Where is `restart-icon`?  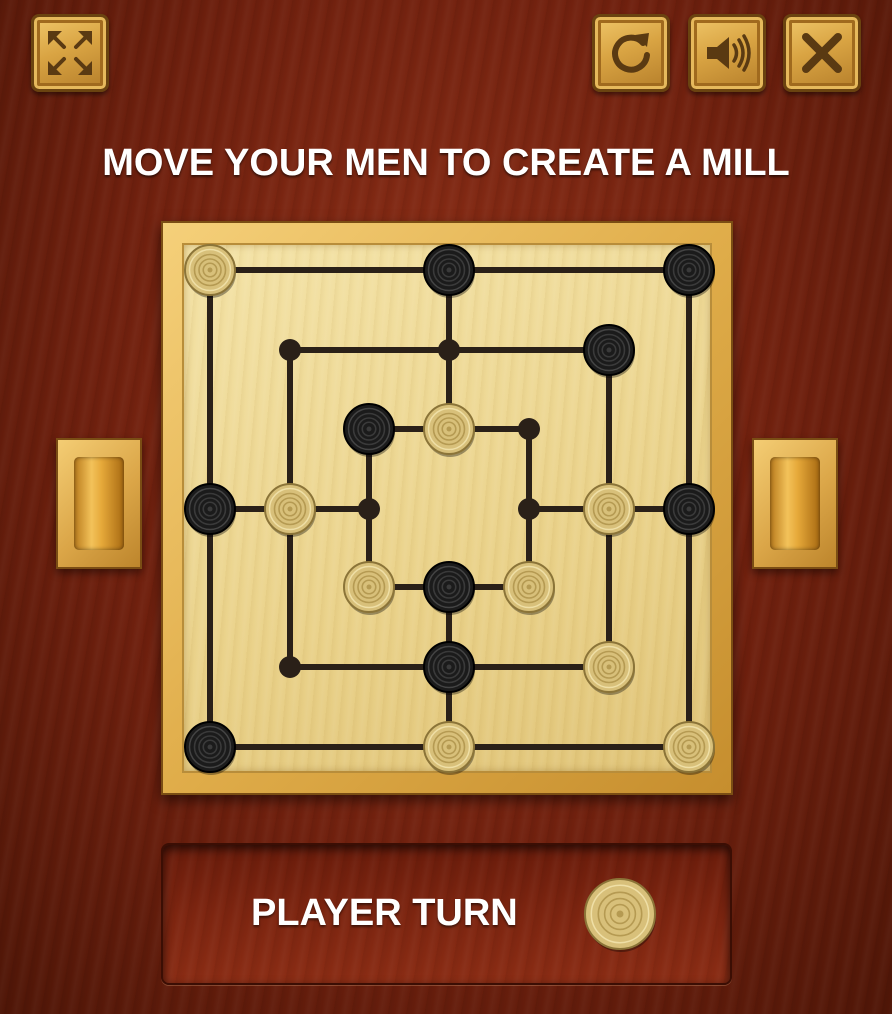
restart-icon is located at coordinates (631, 53).